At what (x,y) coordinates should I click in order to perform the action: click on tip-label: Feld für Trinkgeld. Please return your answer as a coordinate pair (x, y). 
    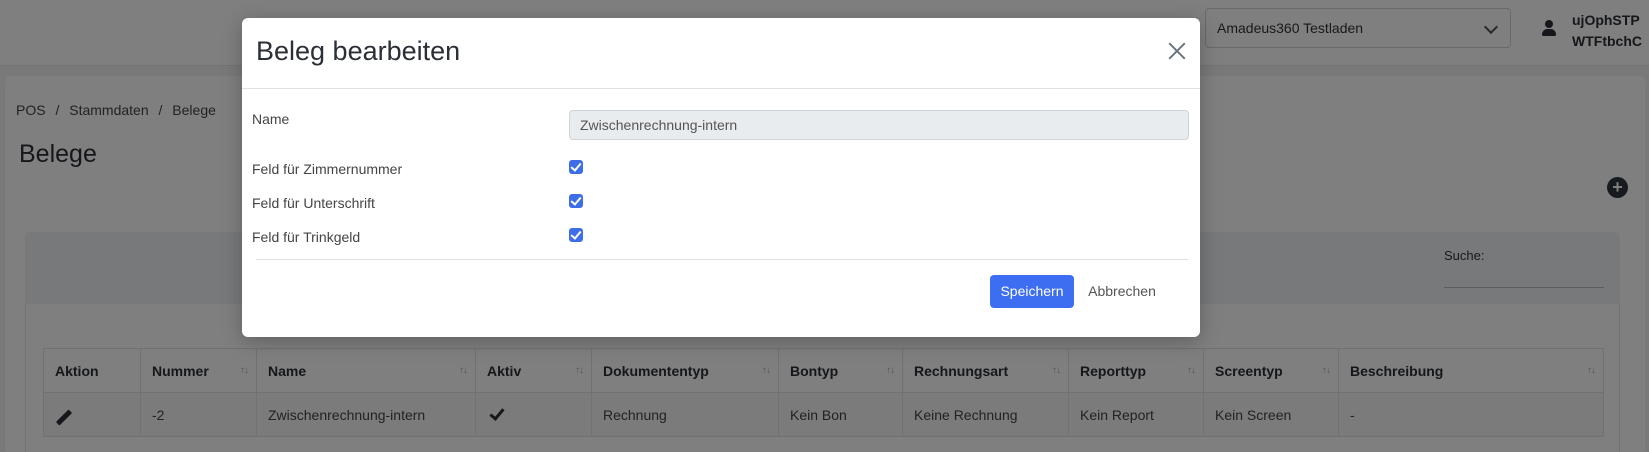
    Looking at the image, I should click on (306, 237).